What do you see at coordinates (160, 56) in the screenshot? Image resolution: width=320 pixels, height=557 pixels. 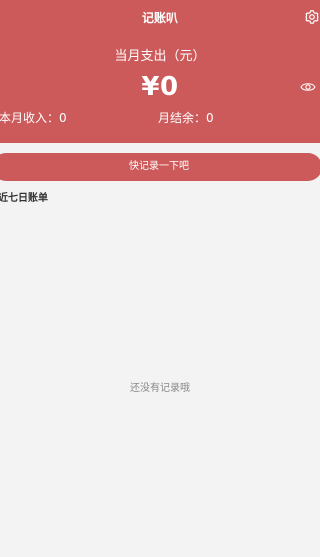 I see `month-expense-label: 当月支出（元）` at bounding box center [160, 56].